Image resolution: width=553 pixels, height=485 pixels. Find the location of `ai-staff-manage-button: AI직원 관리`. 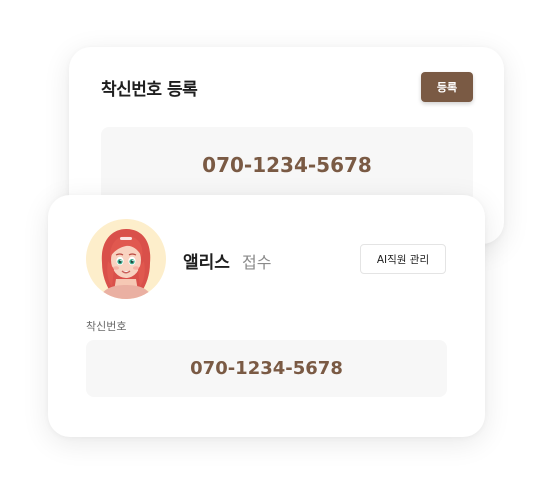

ai-staff-manage-button: AI직원 관리 is located at coordinates (403, 259).